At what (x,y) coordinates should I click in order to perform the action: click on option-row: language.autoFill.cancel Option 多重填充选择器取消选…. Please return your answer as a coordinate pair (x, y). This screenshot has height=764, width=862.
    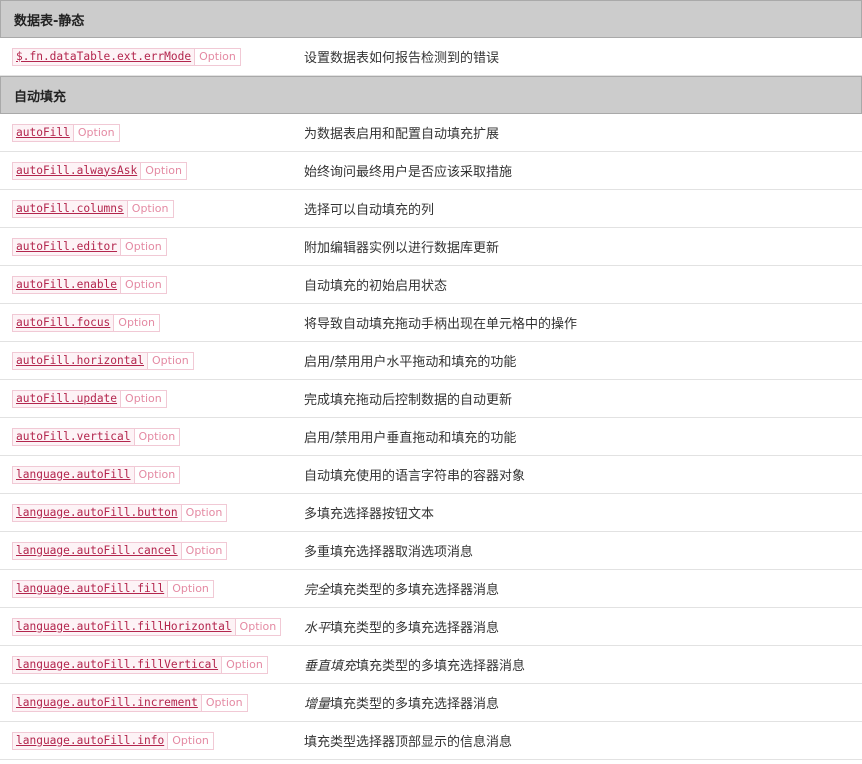
    Looking at the image, I should click on (431, 551).